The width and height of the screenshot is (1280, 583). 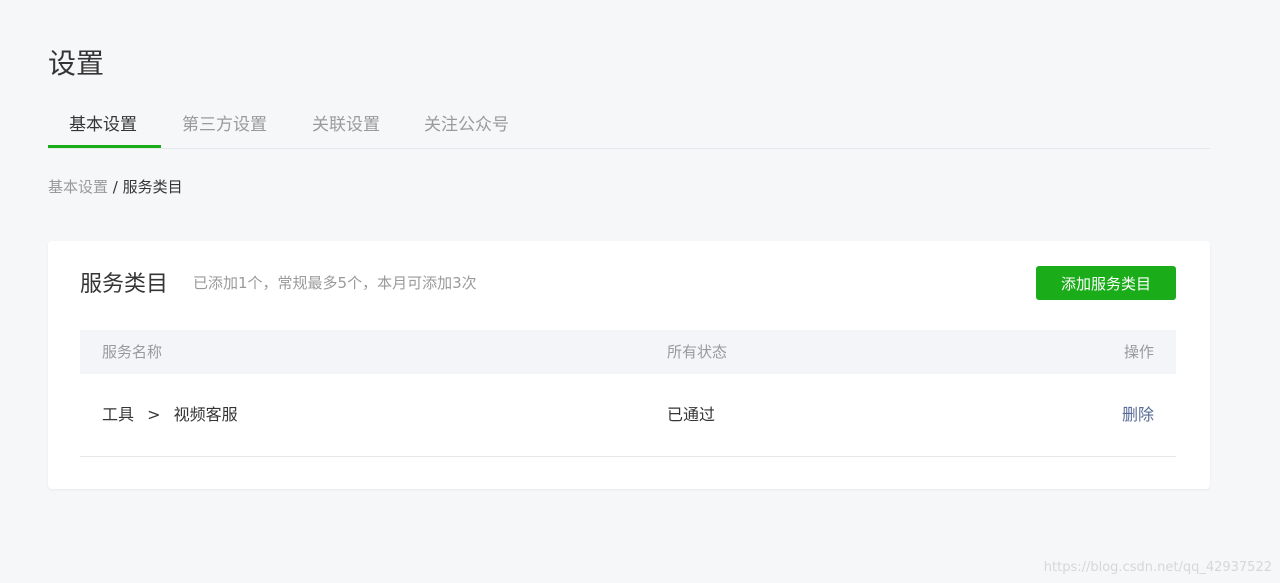 I want to click on tab-linked-settings: 关联设置, so click(x=346, y=126).